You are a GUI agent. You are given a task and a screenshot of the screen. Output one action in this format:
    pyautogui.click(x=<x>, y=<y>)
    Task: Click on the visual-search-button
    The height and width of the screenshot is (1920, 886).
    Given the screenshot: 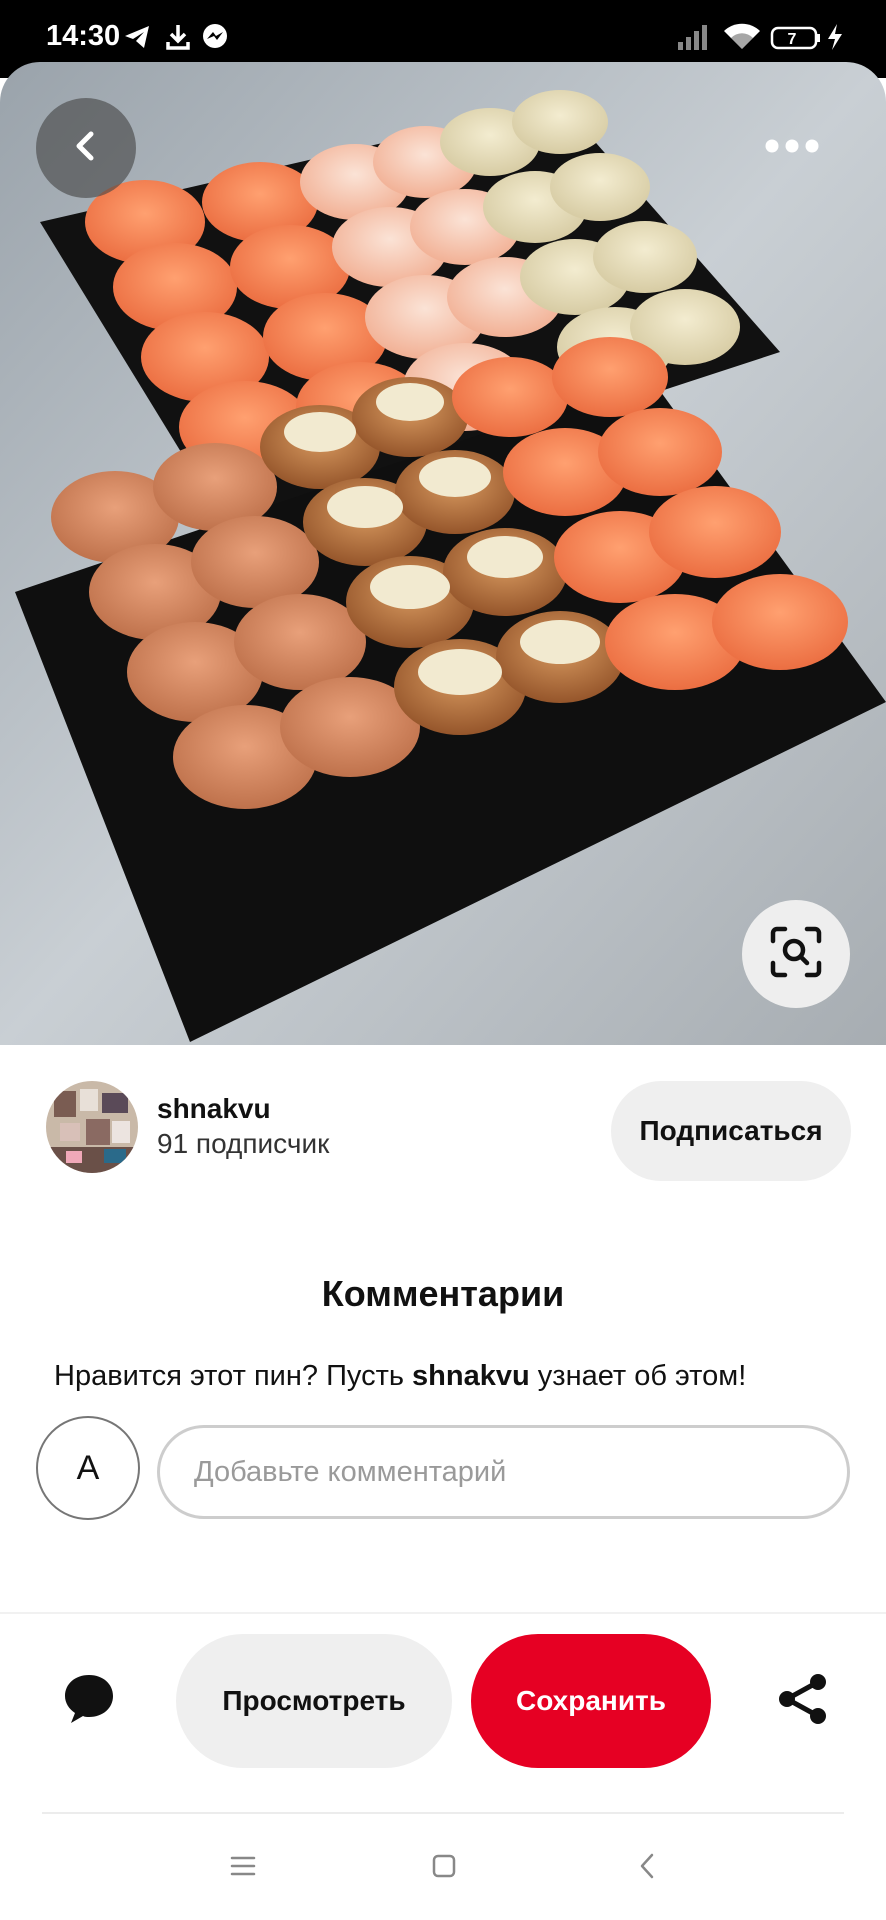 What is the action you would take?
    pyautogui.click(x=796, y=954)
    